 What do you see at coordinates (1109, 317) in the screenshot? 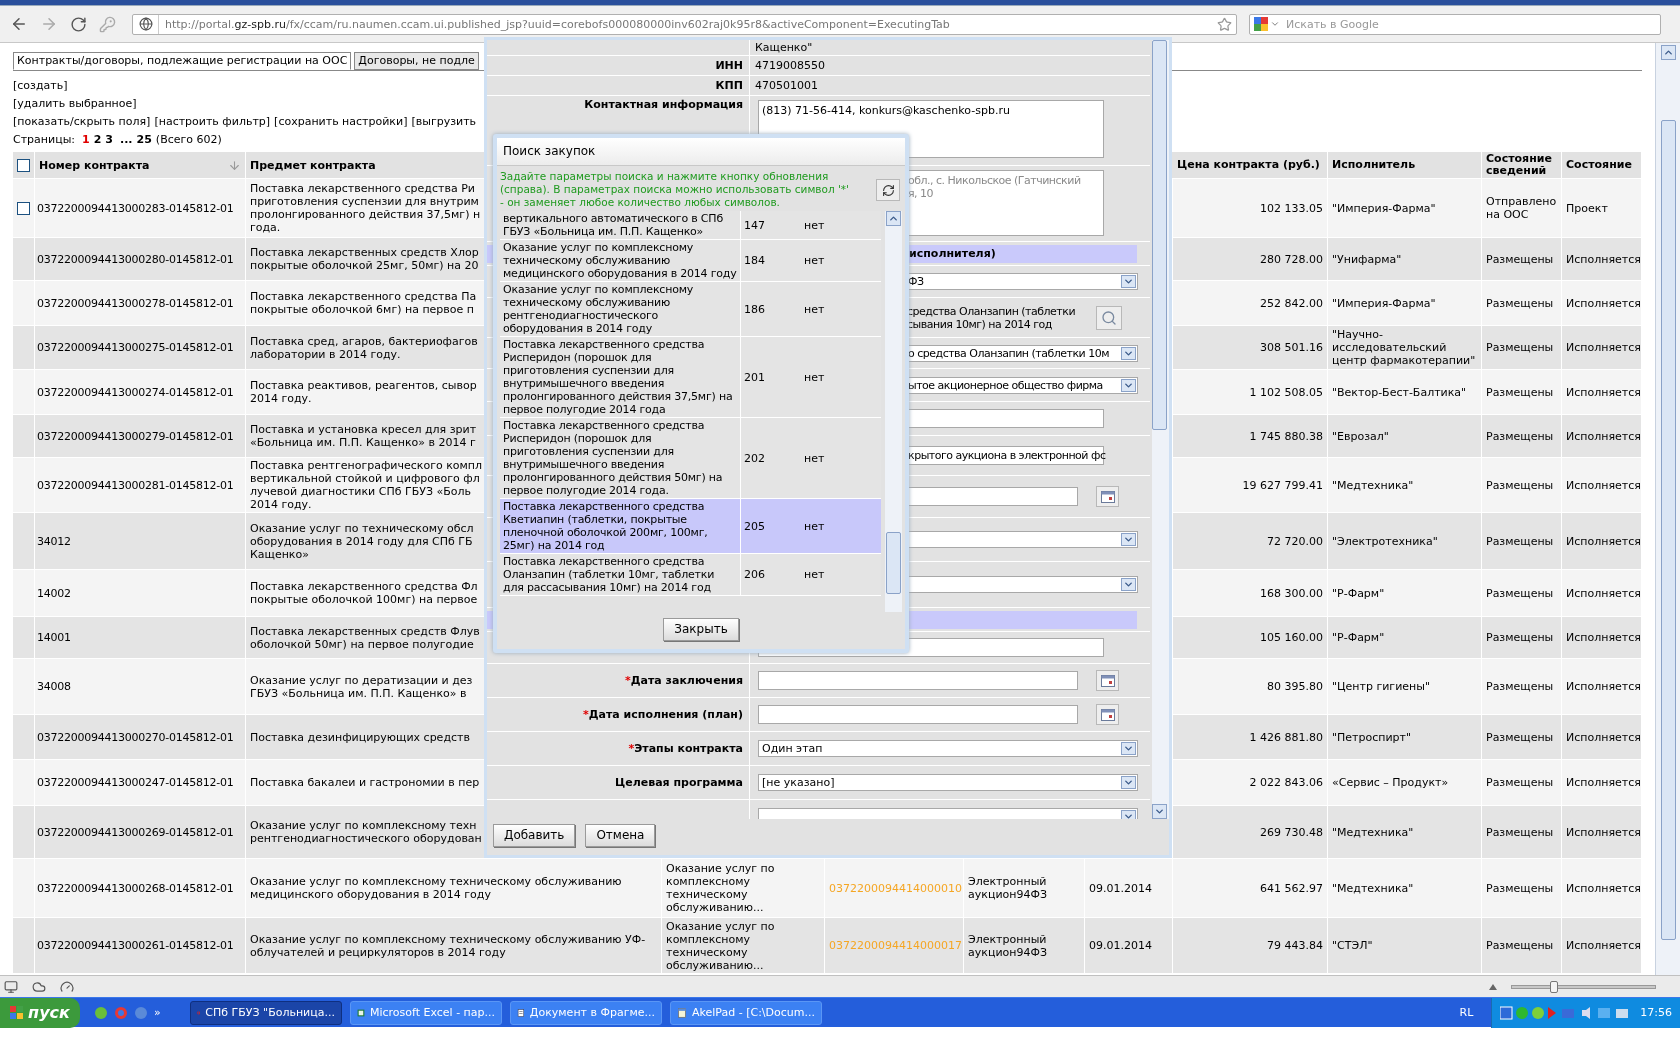
I see `search-button` at bounding box center [1109, 317].